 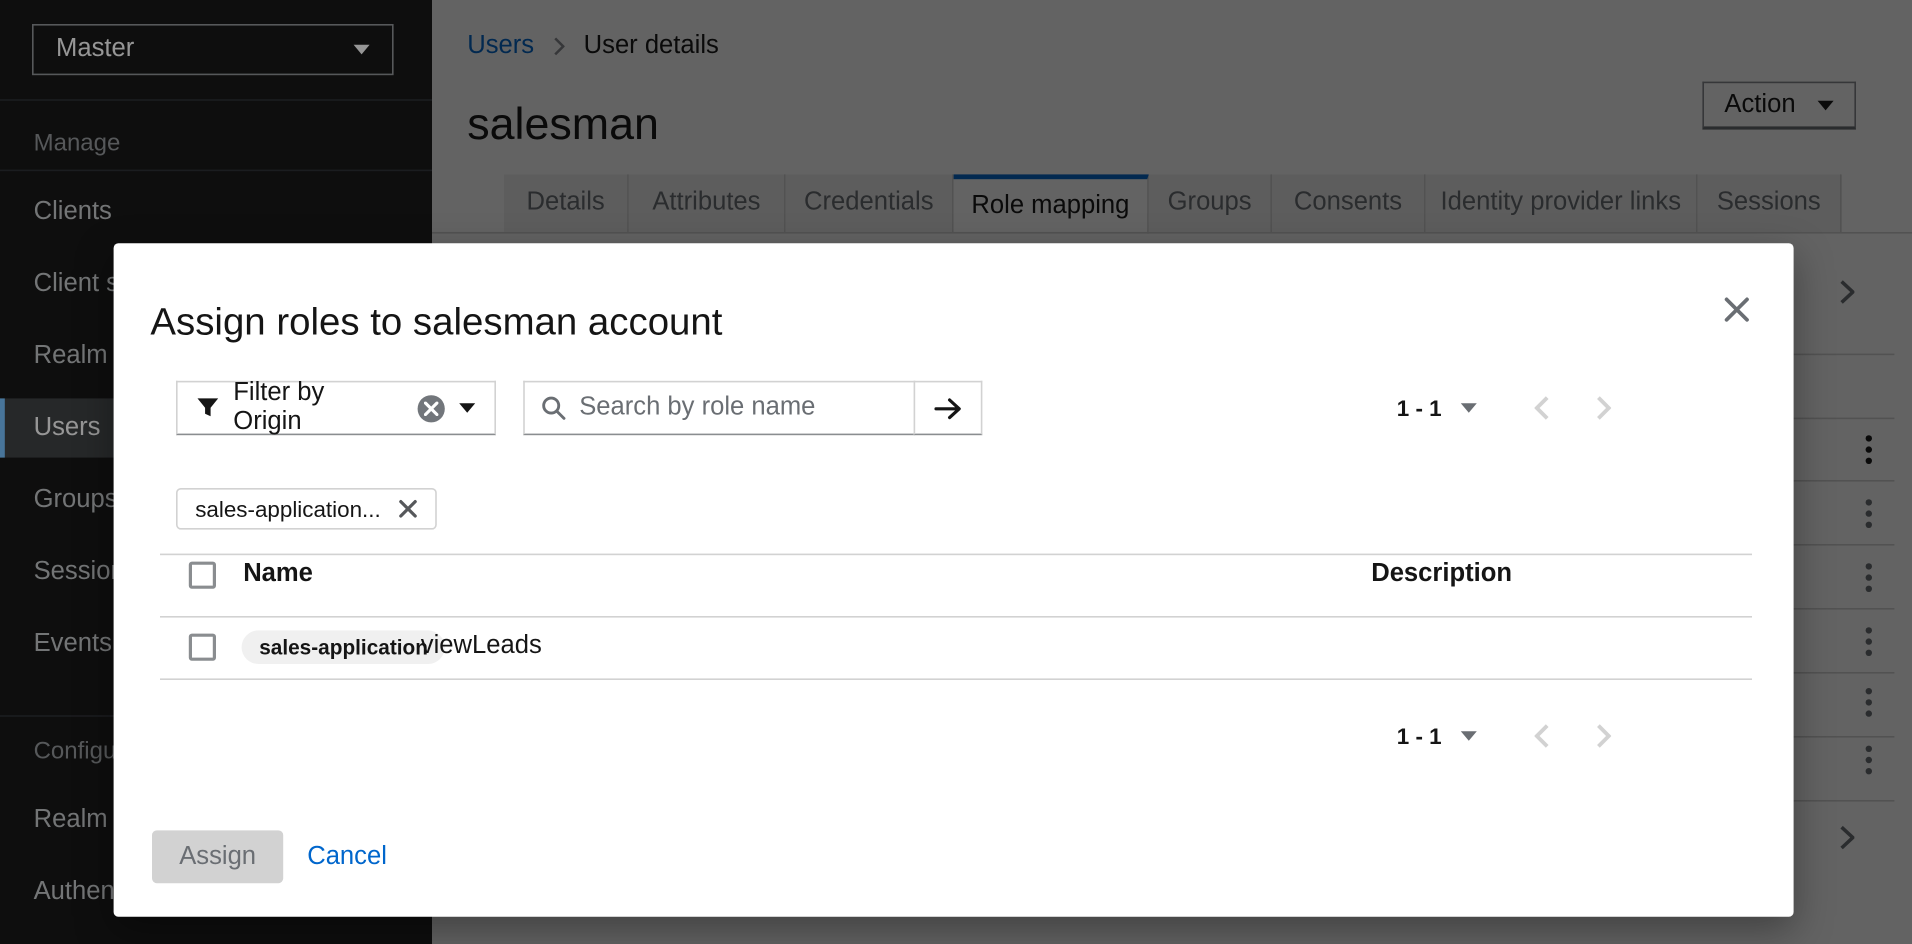 I want to click on filter-by-origin-dropdown: Filter by Origin, so click(x=336, y=407).